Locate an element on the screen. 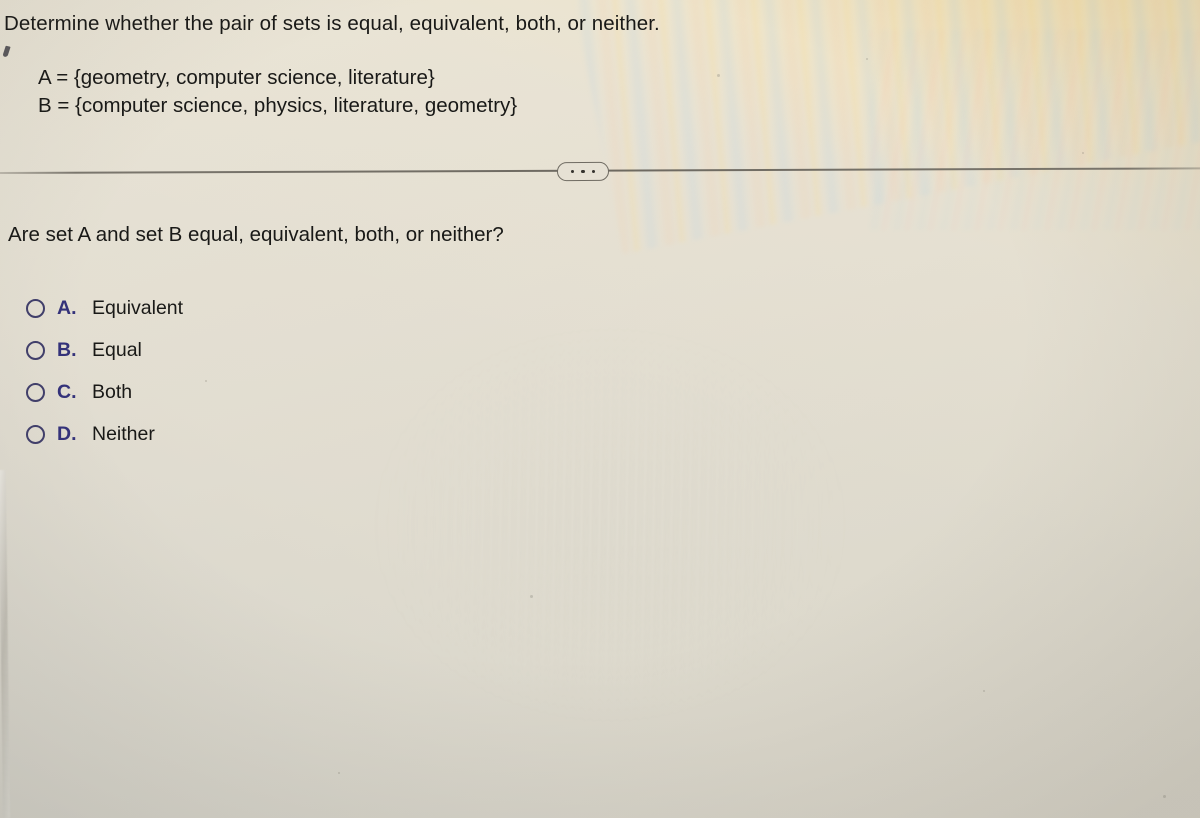 The image size is (1200, 818). expand-ellipsis-button is located at coordinates (583, 171).